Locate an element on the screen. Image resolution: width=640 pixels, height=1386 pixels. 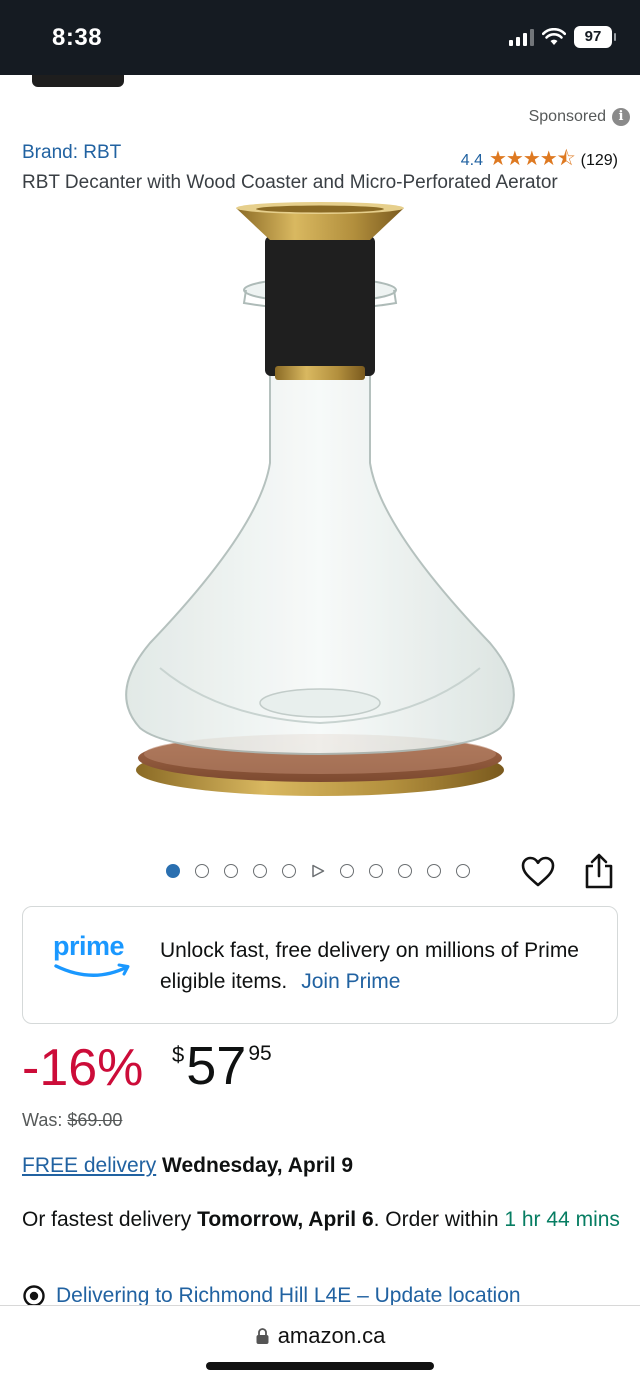
status-time: 8:38 is located at coordinates (77, 37).